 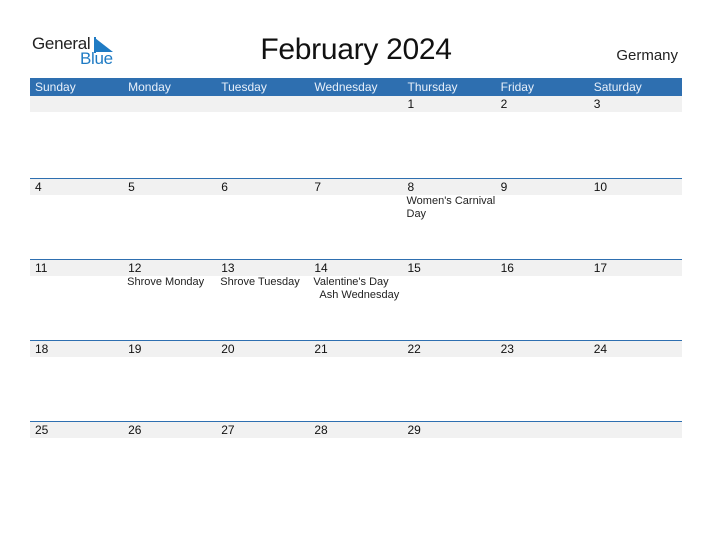 What do you see at coordinates (597, 104) in the screenshot?
I see `day-number: 3` at bounding box center [597, 104].